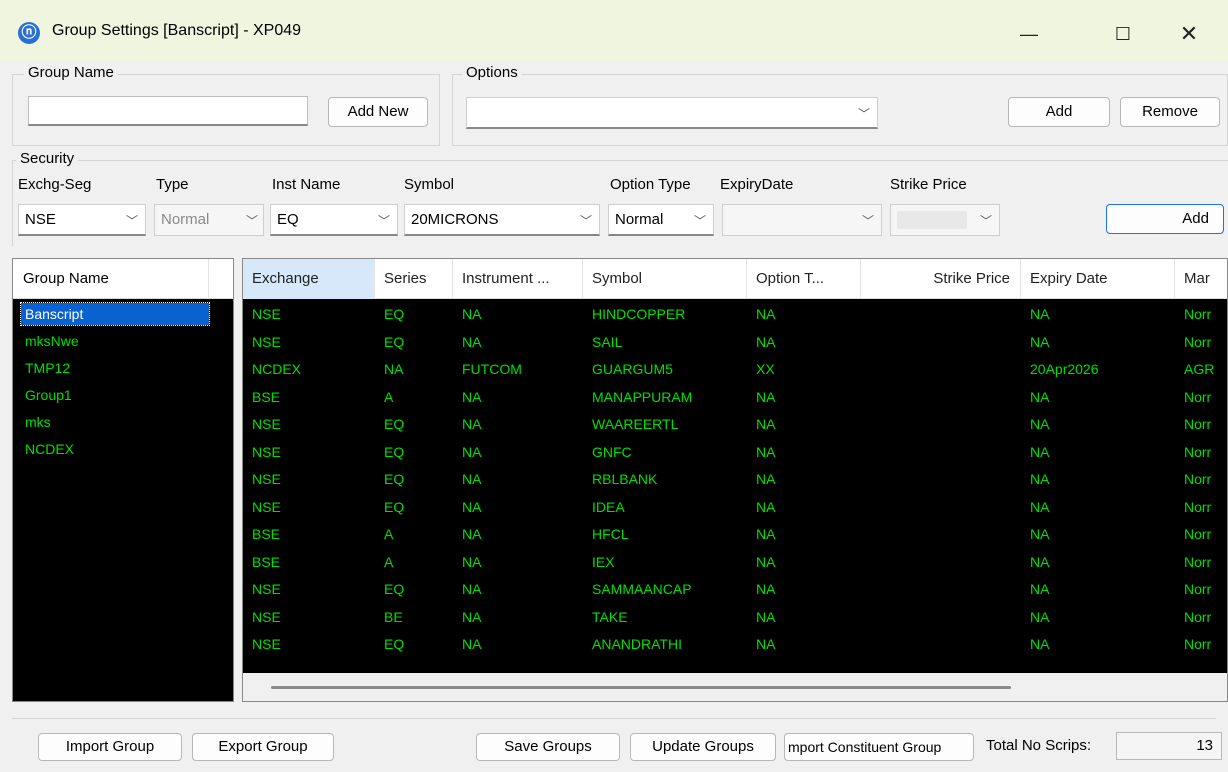 The image size is (1228, 772). What do you see at coordinates (309, 279) in the screenshot?
I see `column-header: Exchange` at bounding box center [309, 279].